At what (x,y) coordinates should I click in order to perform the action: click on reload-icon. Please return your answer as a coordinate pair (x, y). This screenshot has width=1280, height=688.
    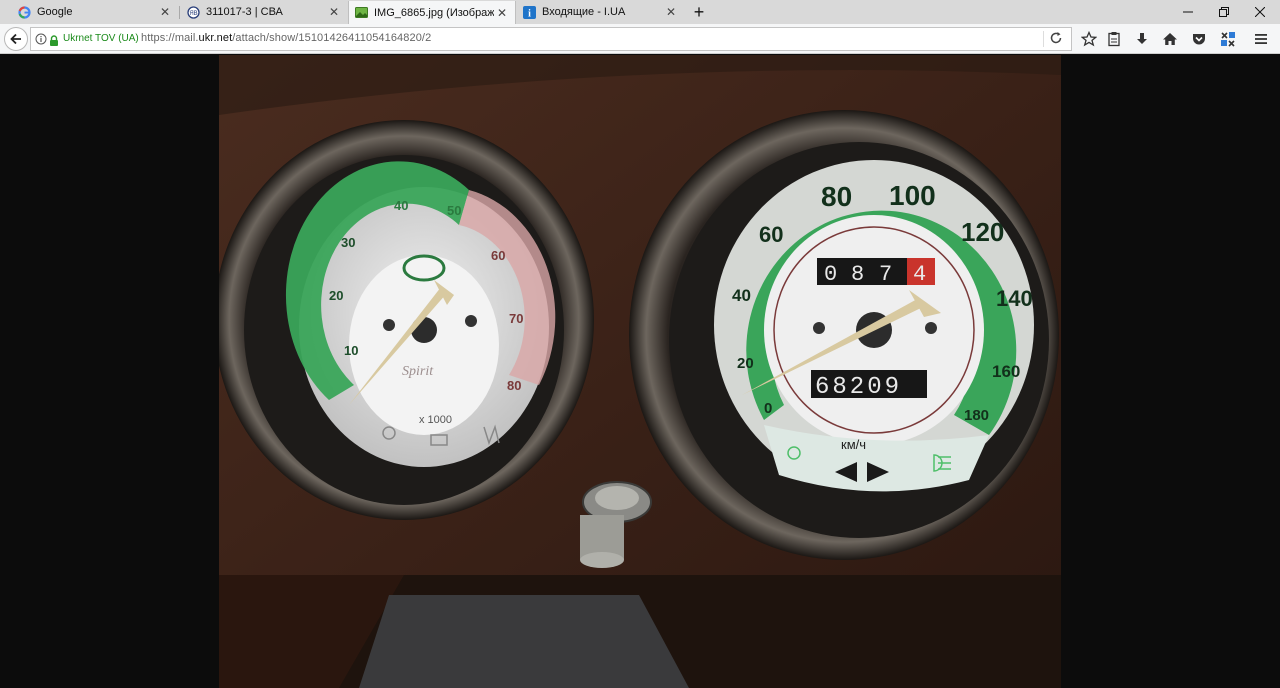
    Looking at the image, I should click on (1056, 40).